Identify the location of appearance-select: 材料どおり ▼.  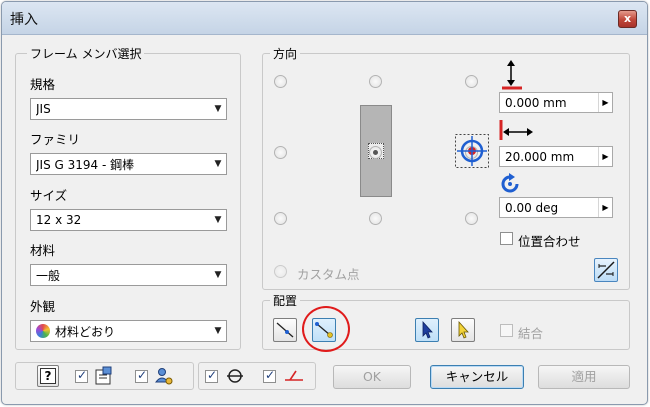
(128, 331).